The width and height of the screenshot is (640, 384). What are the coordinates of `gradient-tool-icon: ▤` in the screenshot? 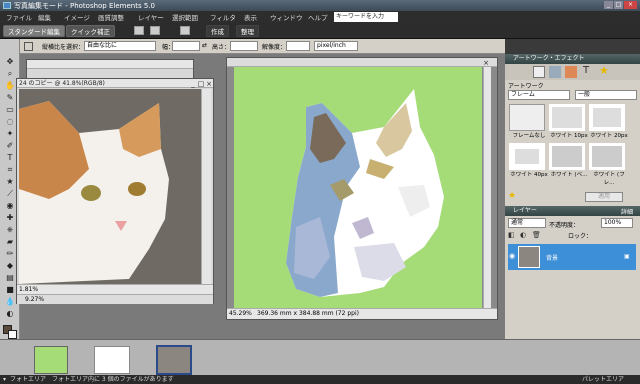 It's located at (10, 278).